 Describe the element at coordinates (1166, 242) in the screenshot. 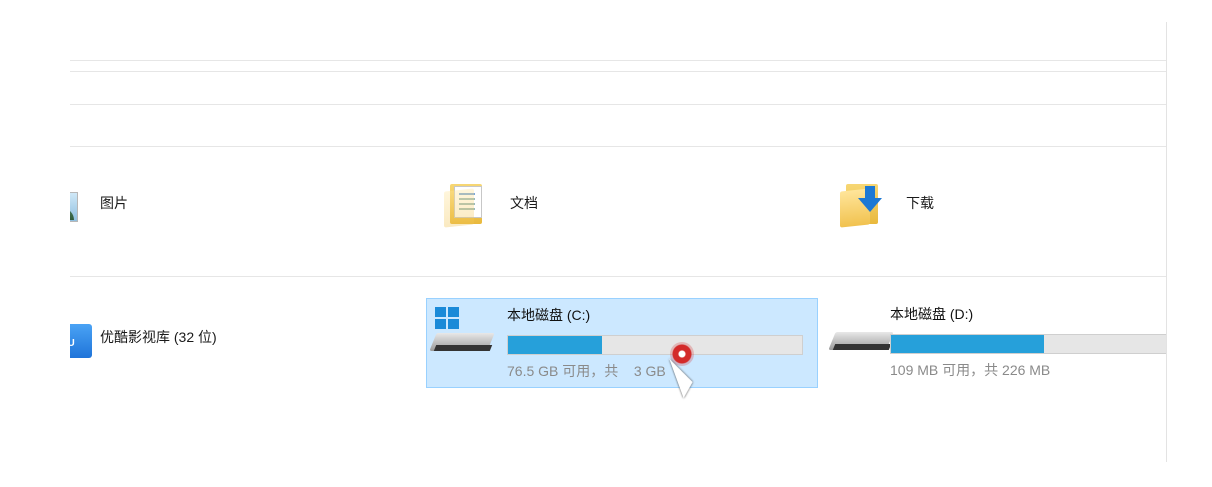

I see `window-right-border` at that location.